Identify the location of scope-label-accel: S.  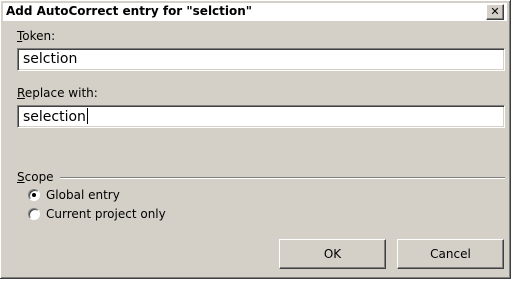
(21, 177).